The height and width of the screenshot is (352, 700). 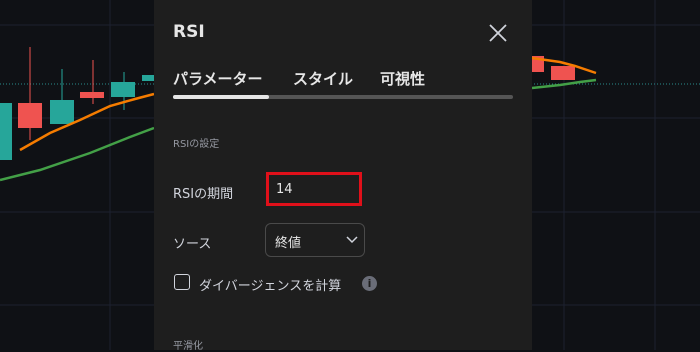 What do you see at coordinates (323, 78) in the screenshot?
I see `tab-style: スタイル` at bounding box center [323, 78].